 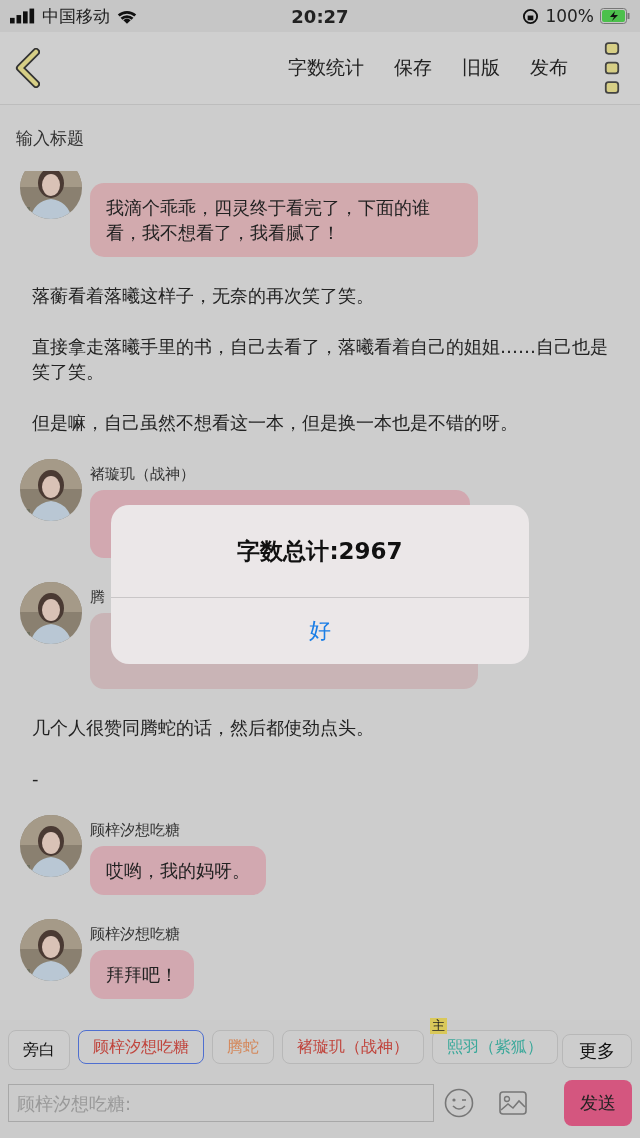 What do you see at coordinates (98, 597) in the screenshot?
I see `sender-name: 腾` at bounding box center [98, 597].